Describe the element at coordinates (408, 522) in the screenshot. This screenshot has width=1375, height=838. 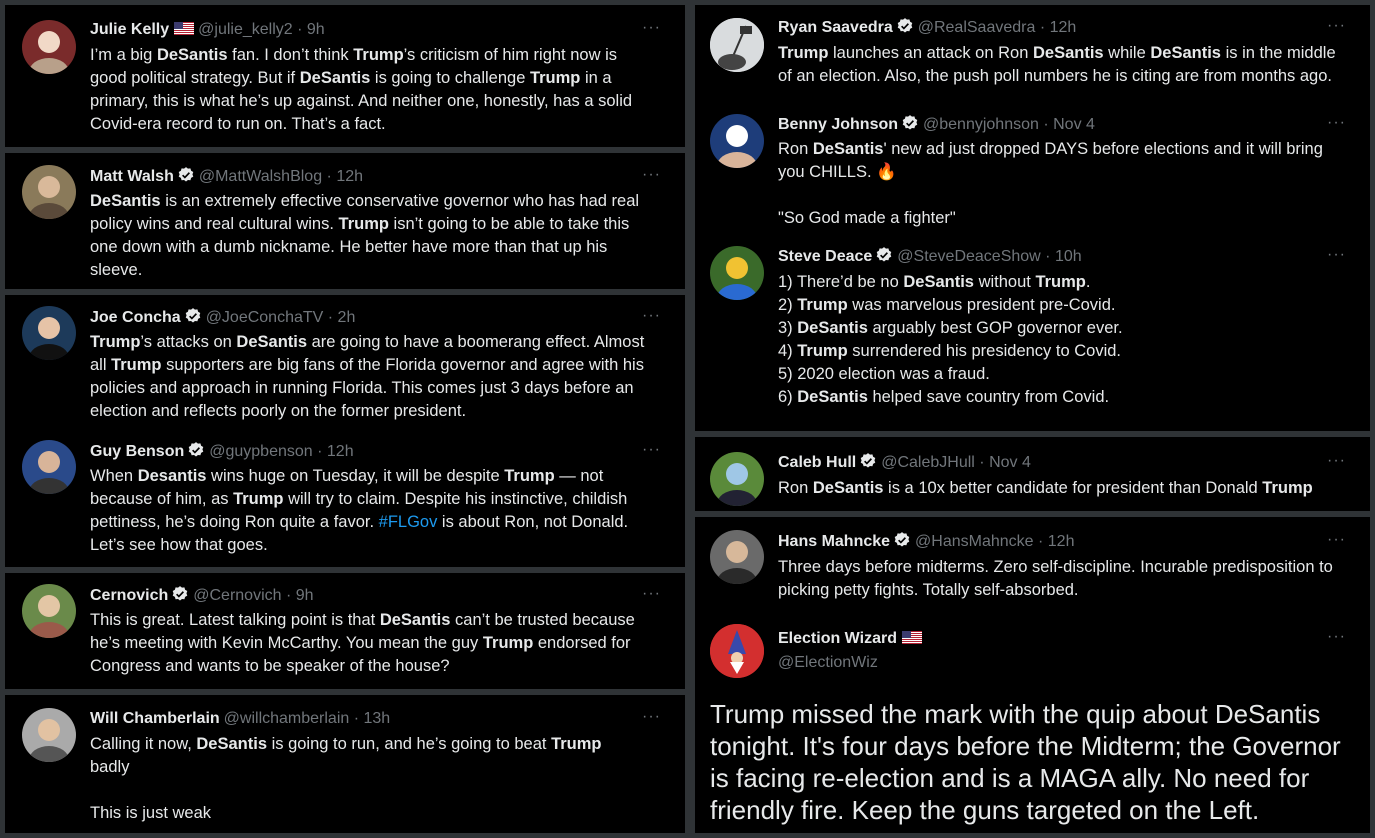
I see `hashtag-link: #FLGov` at that location.